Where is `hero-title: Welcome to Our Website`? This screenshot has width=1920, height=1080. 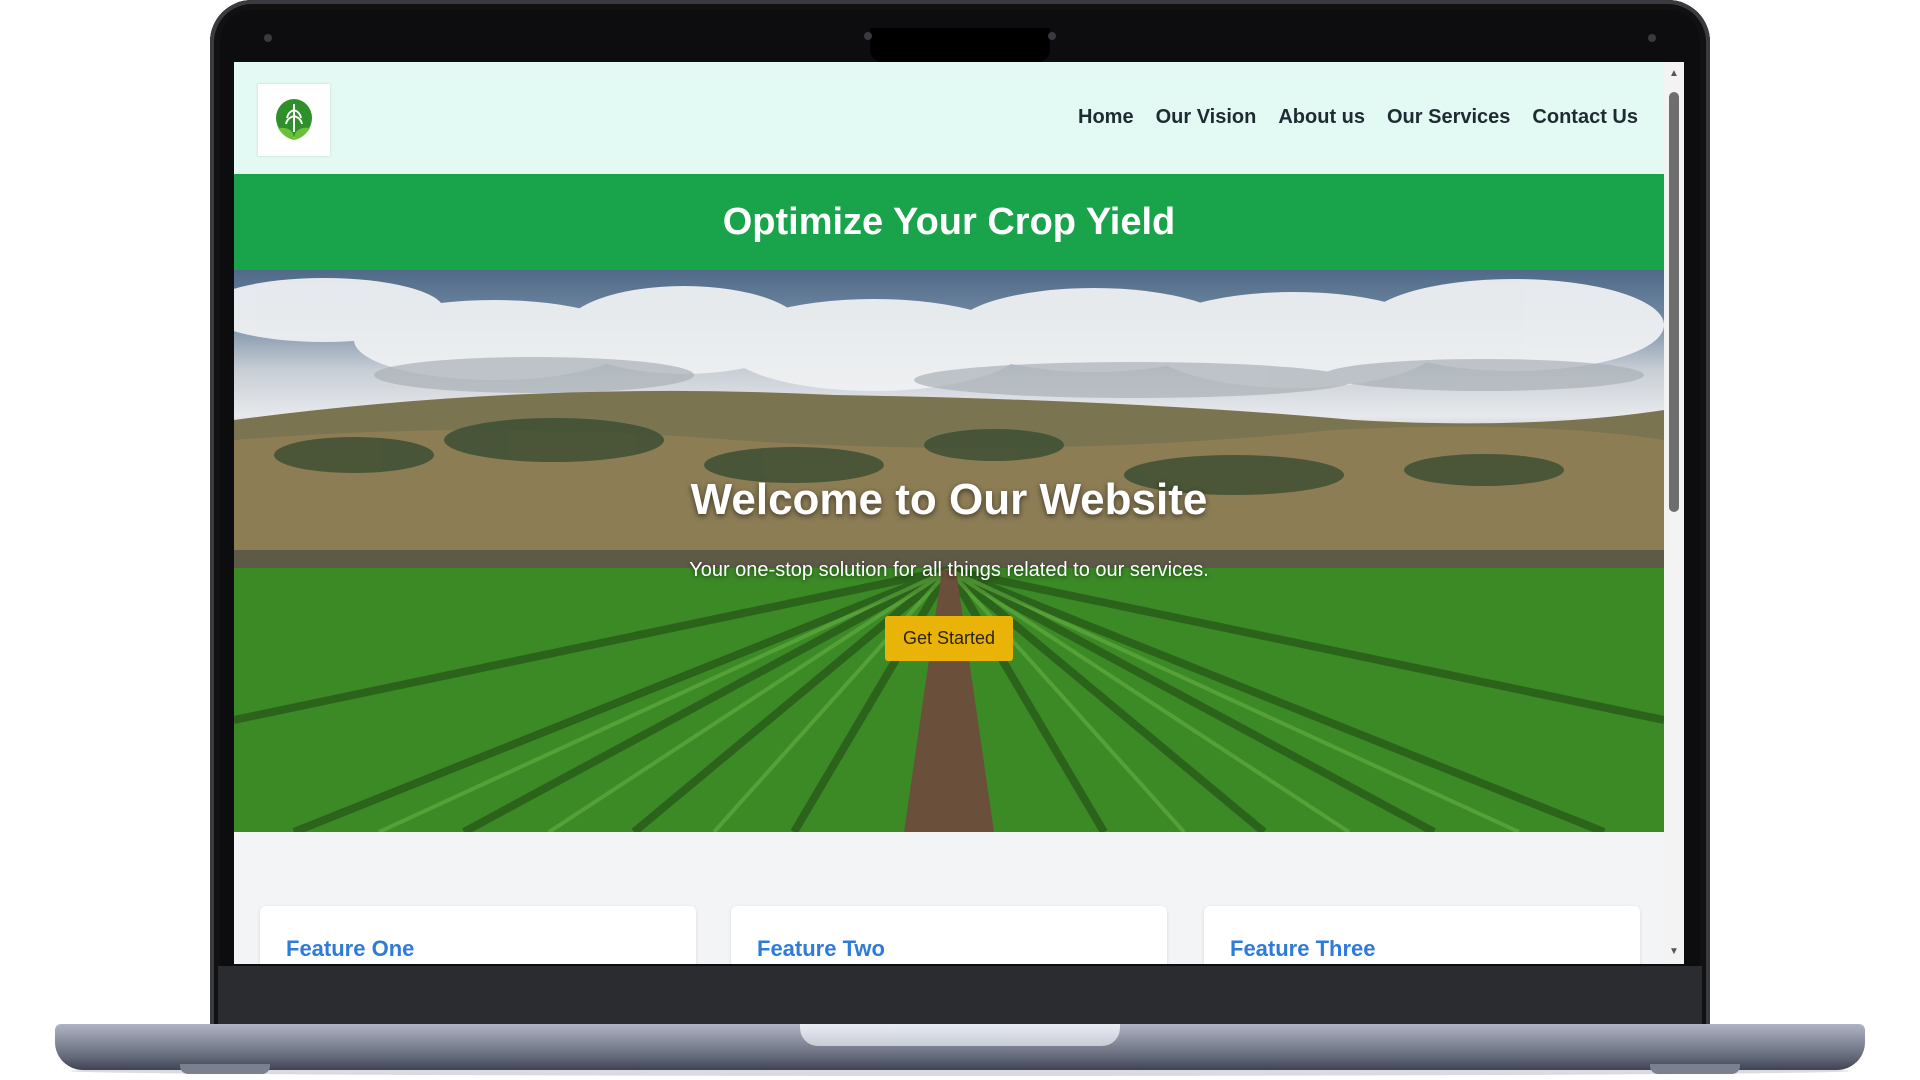 hero-title: Welcome to Our Website is located at coordinates (949, 499).